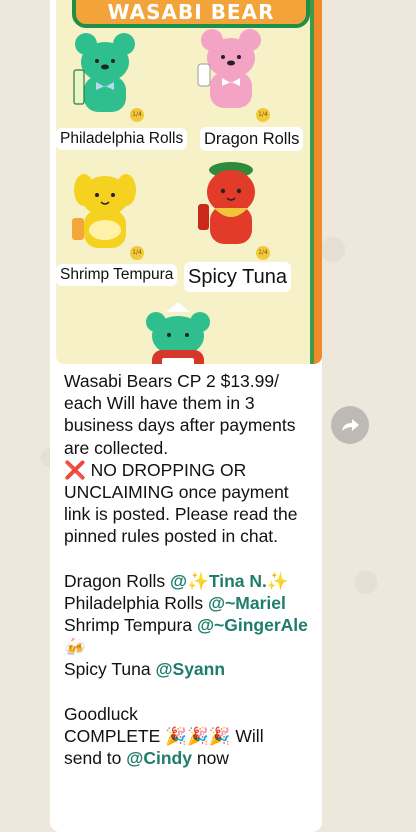 Image resolution: width=416 pixels, height=832 pixels. I want to click on party-popper-icon: 🎉🎉🎉, so click(198, 735).